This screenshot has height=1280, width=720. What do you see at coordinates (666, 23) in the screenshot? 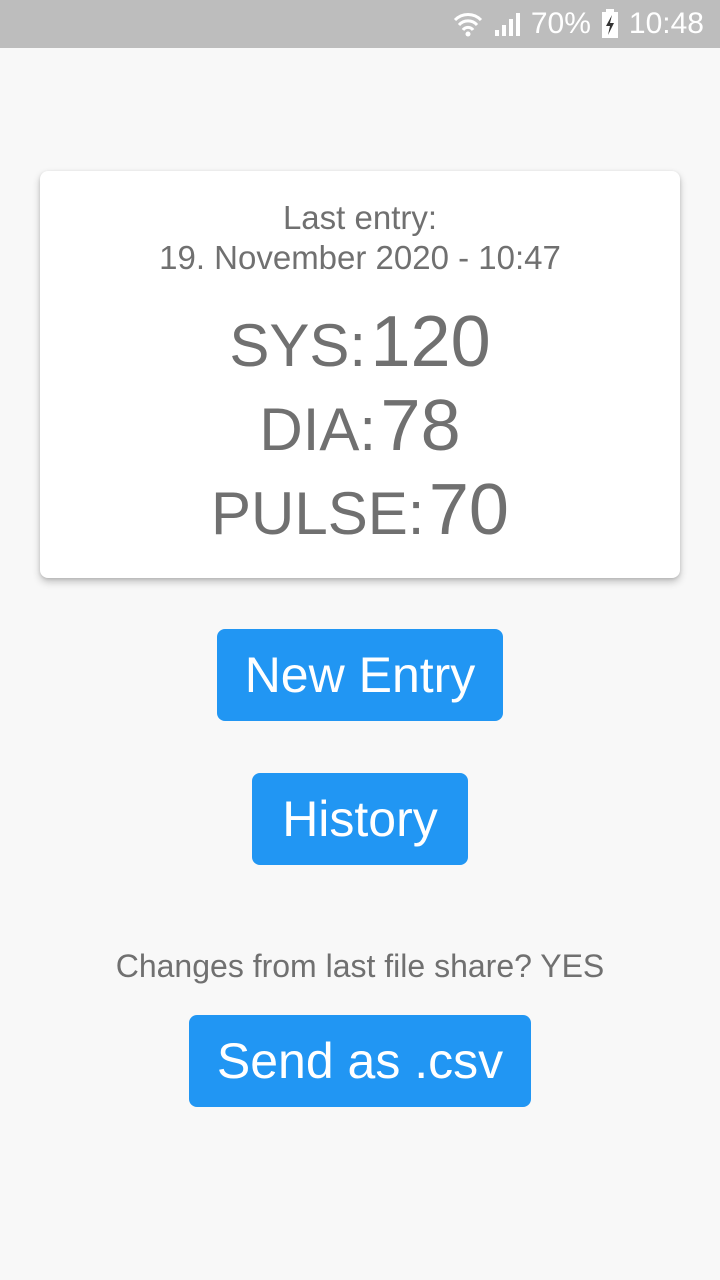
I see `status-time: 10:48` at bounding box center [666, 23].